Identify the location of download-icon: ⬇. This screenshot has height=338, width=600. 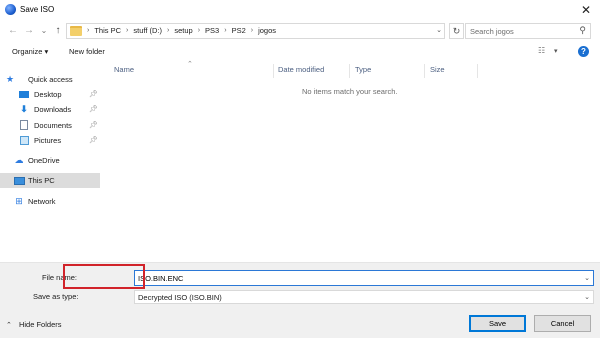
(24, 109).